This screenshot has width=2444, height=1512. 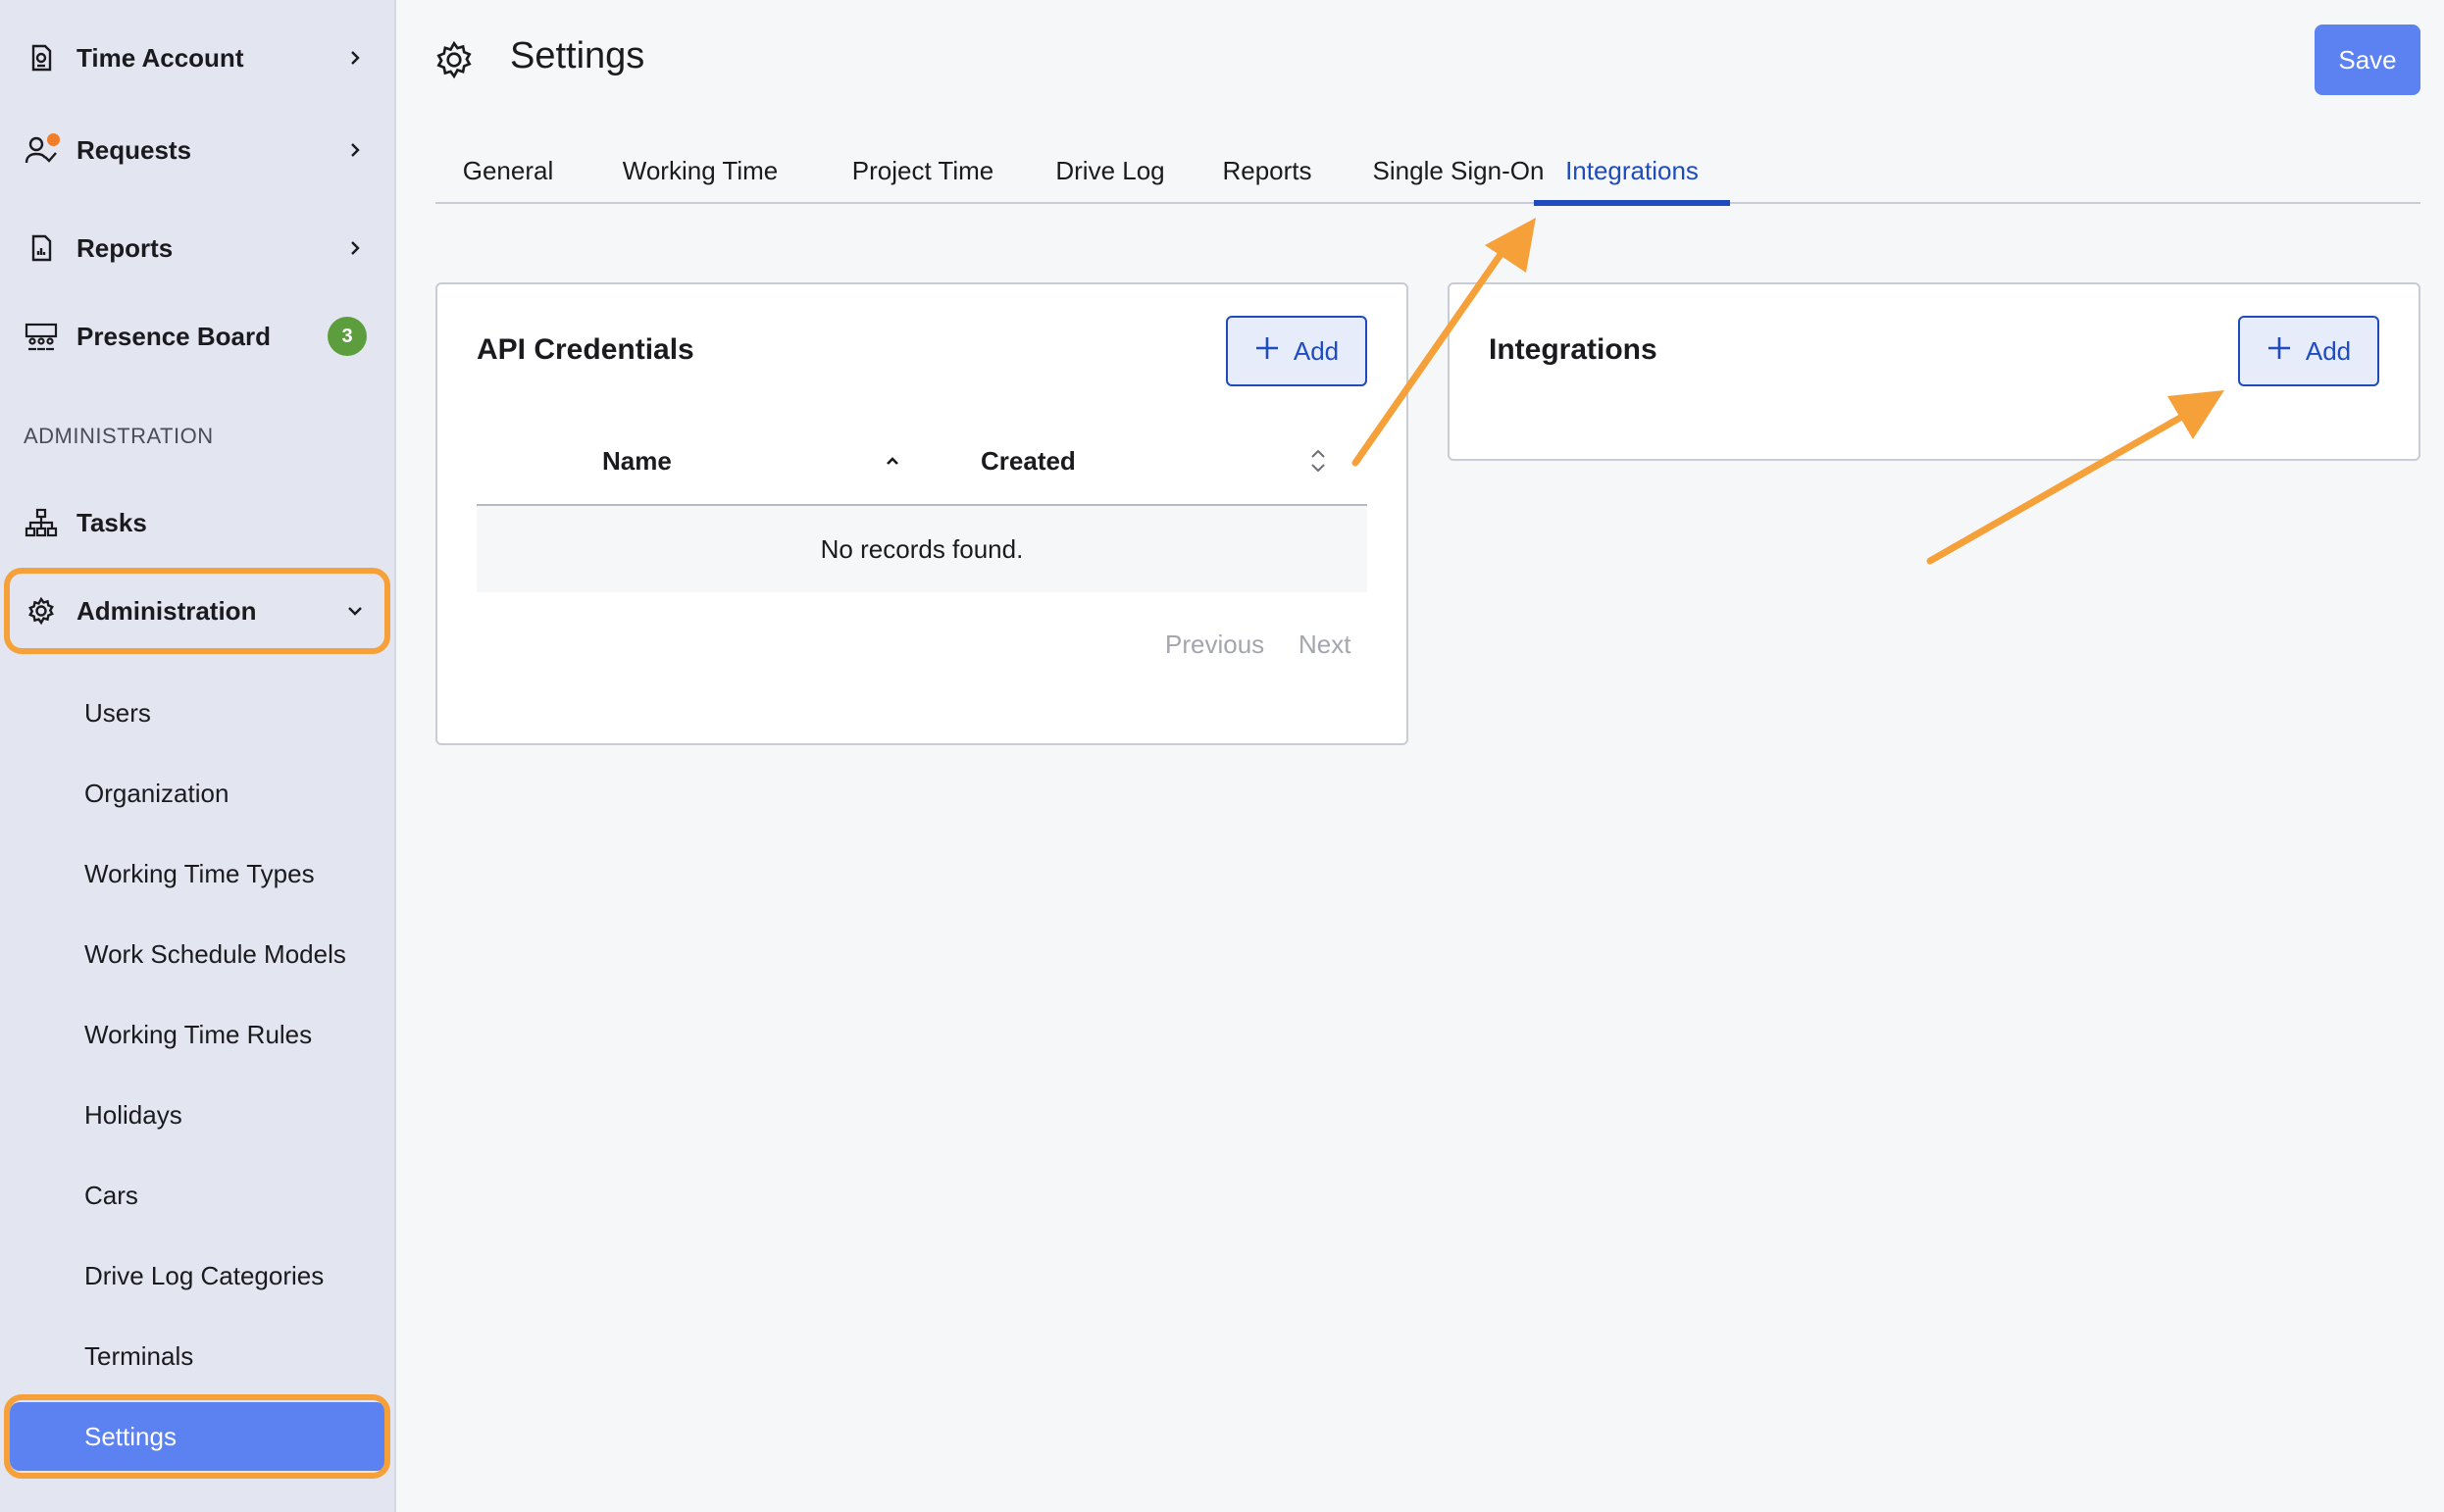 I want to click on add-integration-button: Add, so click(x=2308, y=351).